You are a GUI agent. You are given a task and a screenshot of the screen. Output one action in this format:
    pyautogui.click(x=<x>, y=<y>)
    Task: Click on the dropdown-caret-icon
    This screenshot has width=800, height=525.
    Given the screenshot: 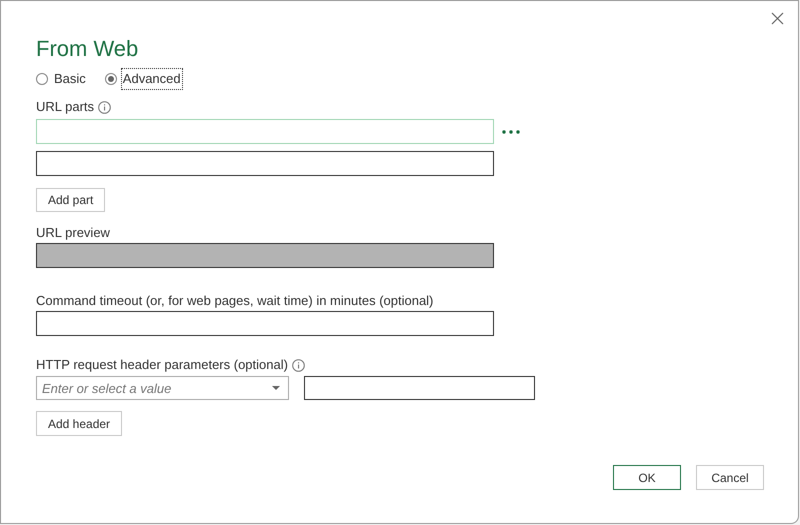 What is the action you would take?
    pyautogui.click(x=276, y=388)
    